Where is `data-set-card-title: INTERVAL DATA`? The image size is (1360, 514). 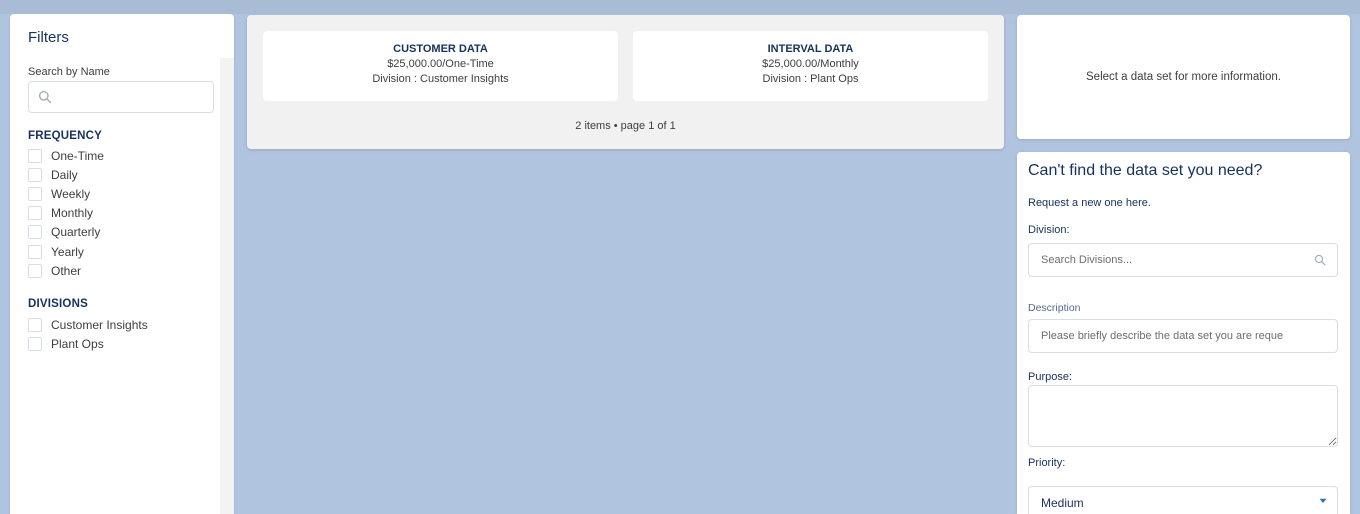 data-set-card-title: INTERVAL DATA is located at coordinates (810, 49).